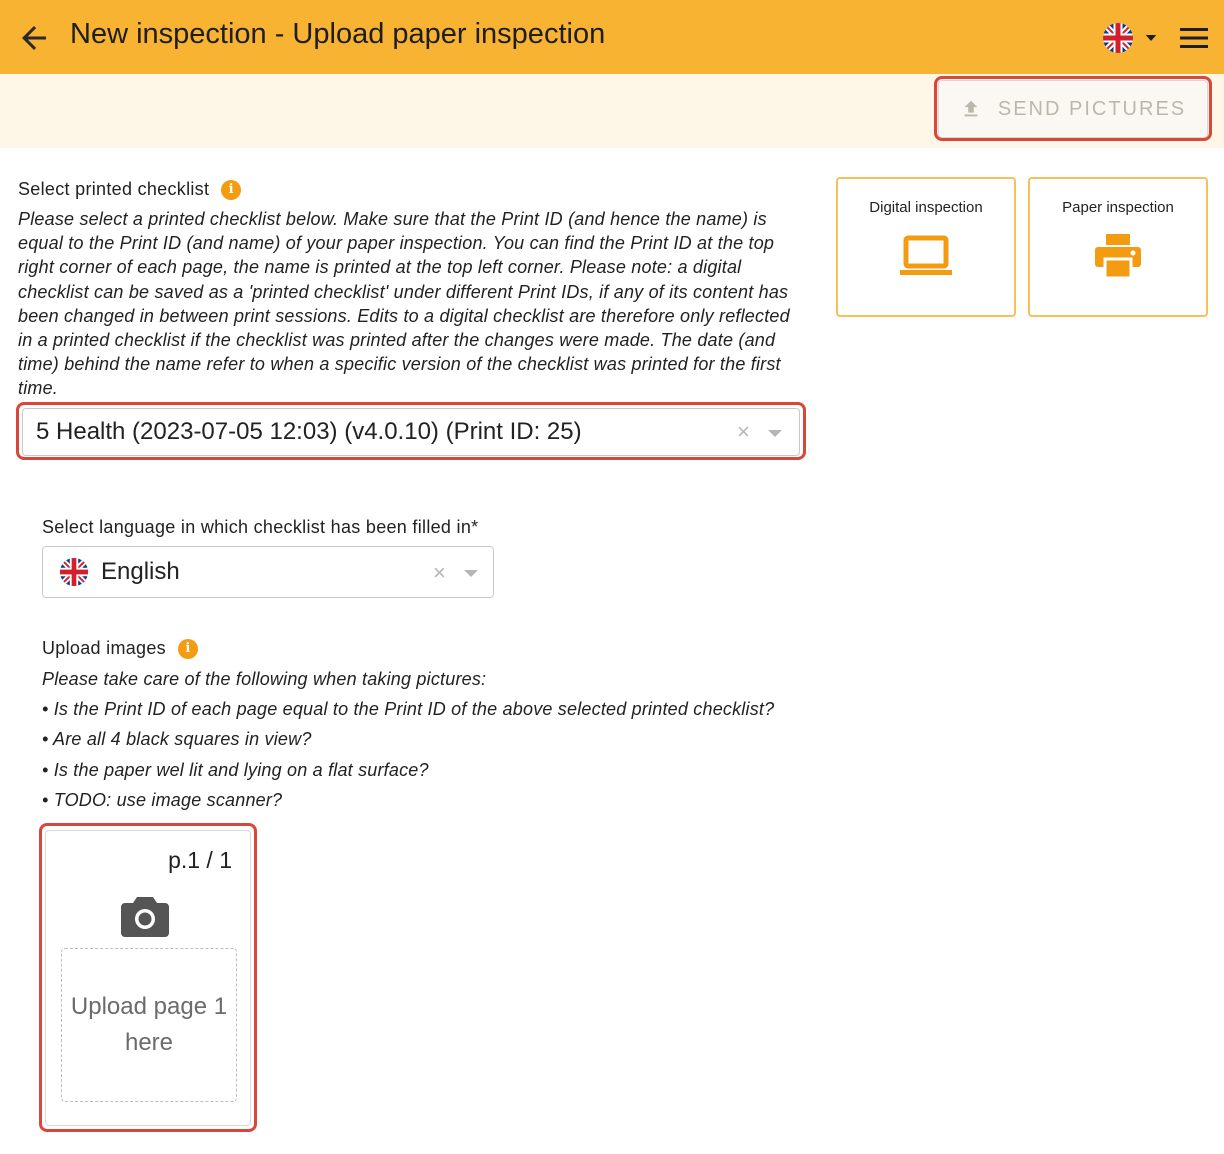 The height and width of the screenshot is (1154, 1224). What do you see at coordinates (200, 860) in the screenshot?
I see `page-indicator: p.1 / 1` at bounding box center [200, 860].